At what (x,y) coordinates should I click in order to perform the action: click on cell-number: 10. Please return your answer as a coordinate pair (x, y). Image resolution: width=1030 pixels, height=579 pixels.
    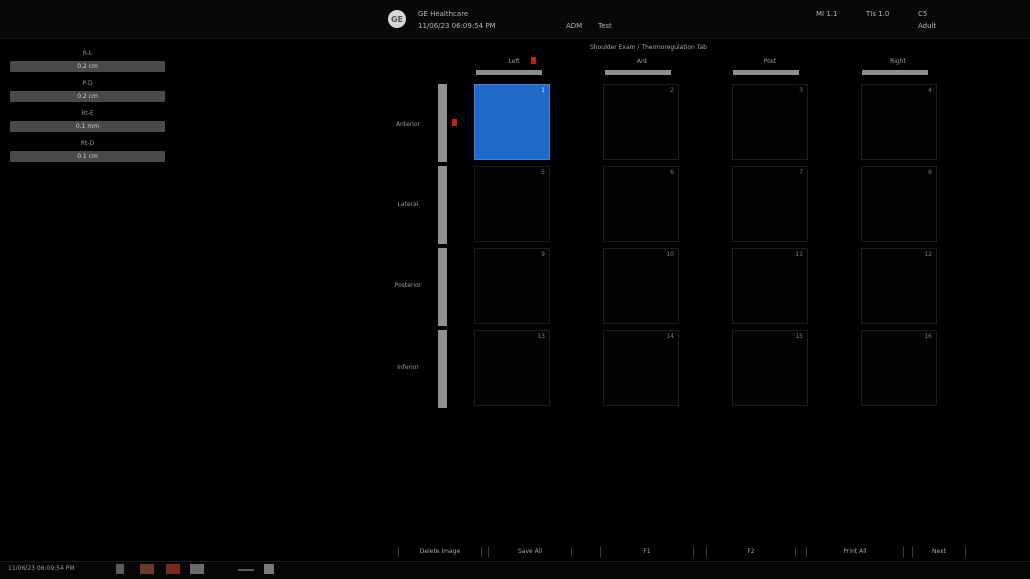
    Looking at the image, I should click on (670, 254).